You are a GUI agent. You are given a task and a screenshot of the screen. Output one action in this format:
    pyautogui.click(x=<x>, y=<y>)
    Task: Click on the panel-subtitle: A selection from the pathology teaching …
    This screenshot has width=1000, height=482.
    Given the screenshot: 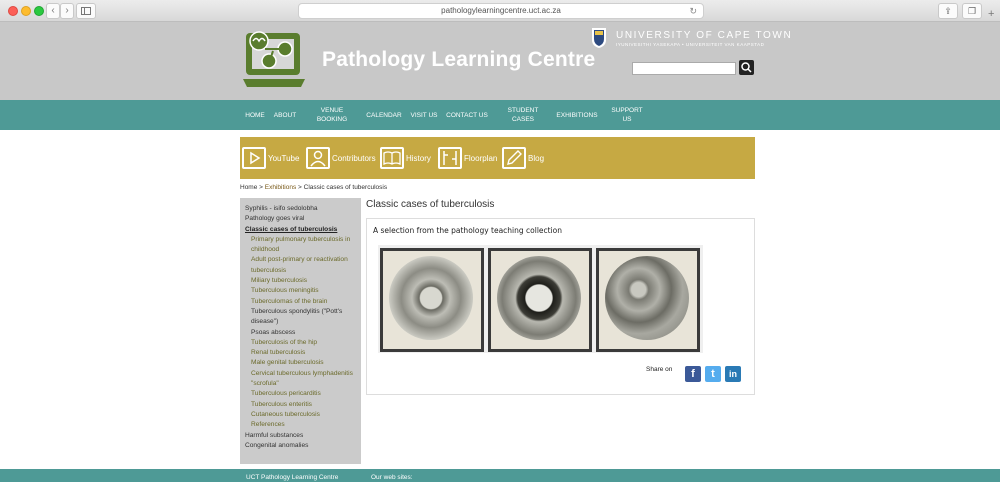 What is the action you would take?
    pyautogui.click(x=468, y=230)
    